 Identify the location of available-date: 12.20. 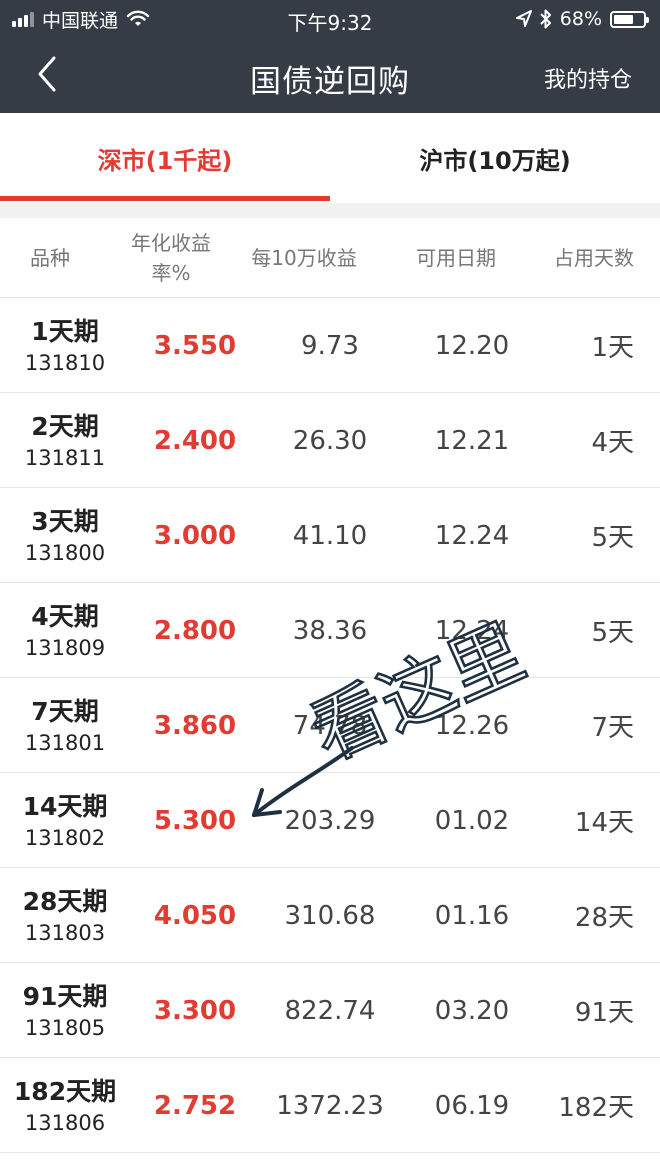
(472, 345).